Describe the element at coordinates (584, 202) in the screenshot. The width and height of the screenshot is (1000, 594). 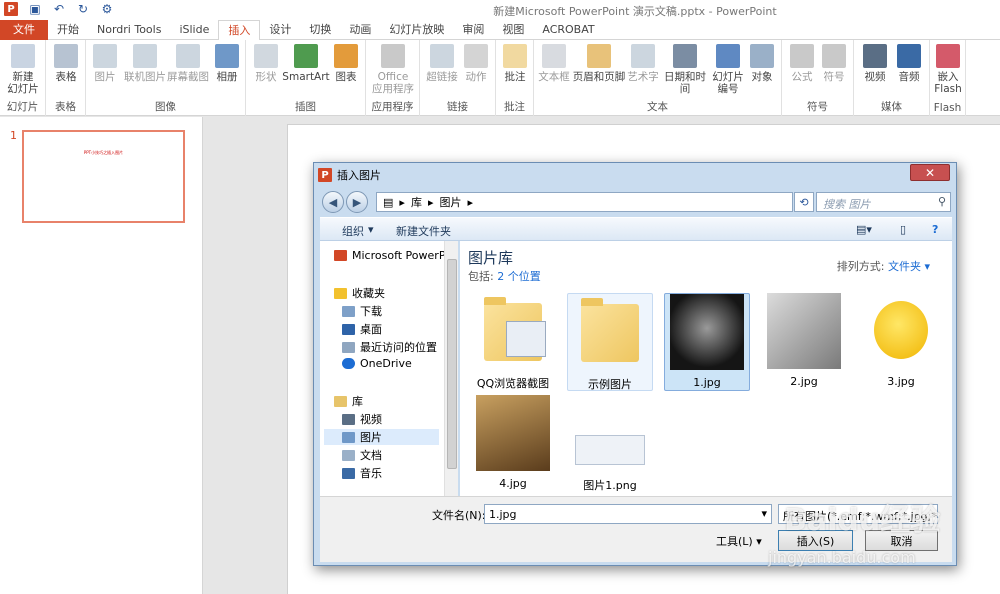
I see `address-bar: ▤ ▸ 库 ▸ 图片 ▸` at that location.